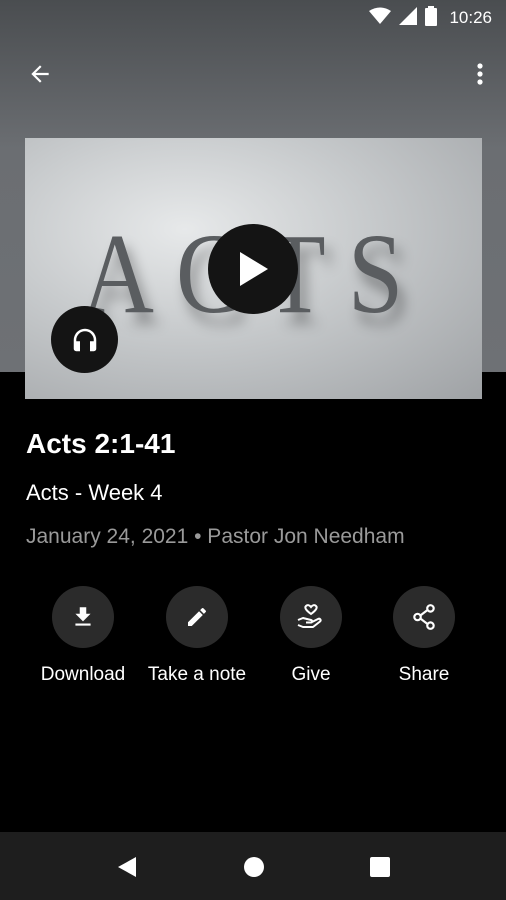 The image size is (506, 900). I want to click on top-app-bar, so click(253, 74).